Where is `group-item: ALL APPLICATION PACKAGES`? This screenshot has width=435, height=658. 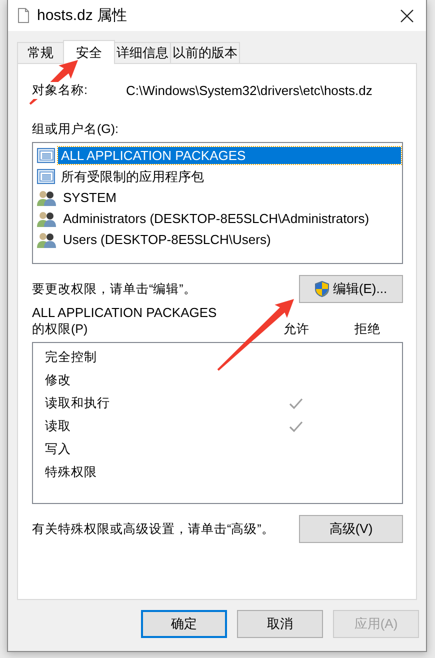
group-item: ALL APPLICATION PACKAGES is located at coordinates (229, 155).